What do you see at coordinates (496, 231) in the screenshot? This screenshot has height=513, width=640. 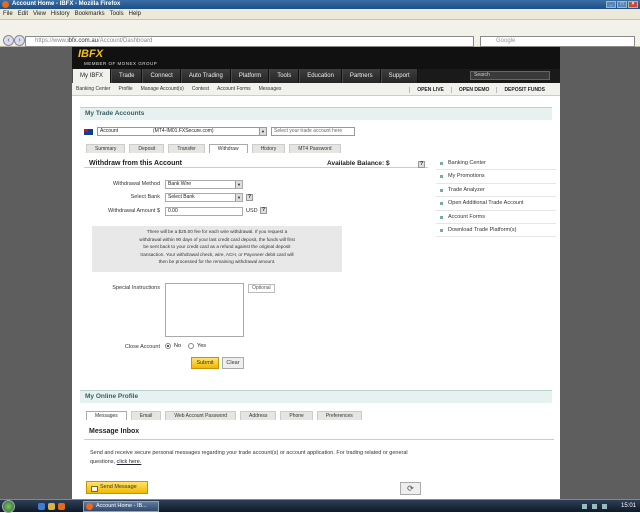 I see `sidebar-item-download-platform: Download Trade Platform(s)` at bounding box center [496, 231].